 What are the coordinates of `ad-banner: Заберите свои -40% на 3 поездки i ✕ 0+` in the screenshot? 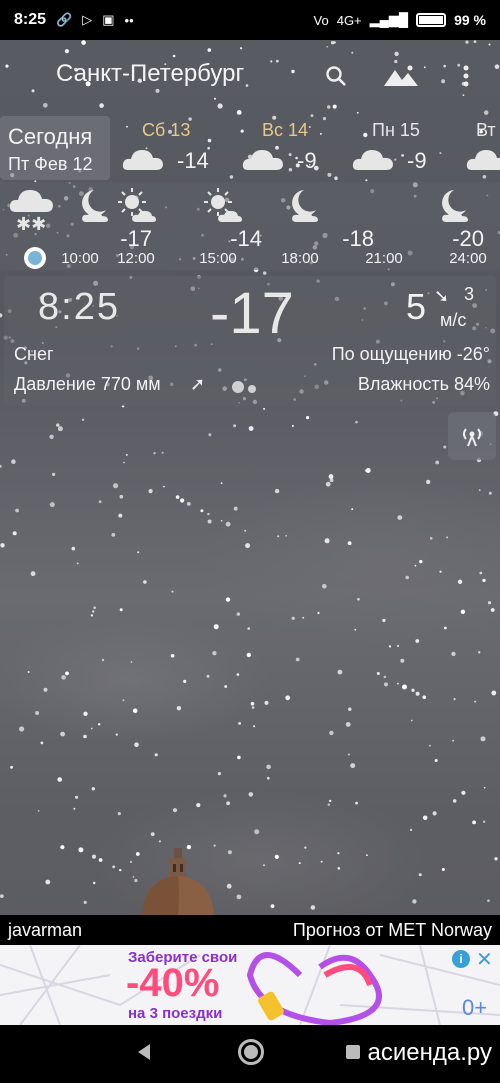 It's located at (250, 985).